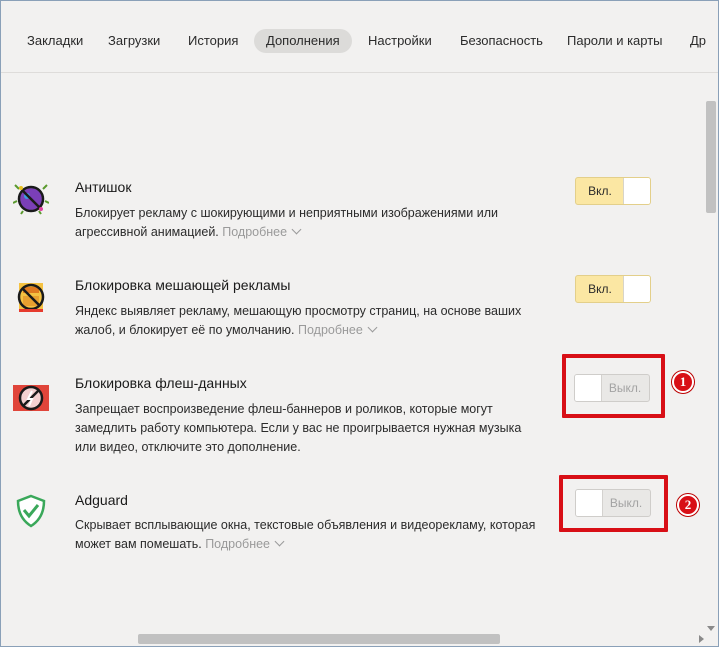 This screenshot has height=647, width=719. Describe the element at coordinates (698, 41) in the screenshot. I see `tab-other: Др` at that location.